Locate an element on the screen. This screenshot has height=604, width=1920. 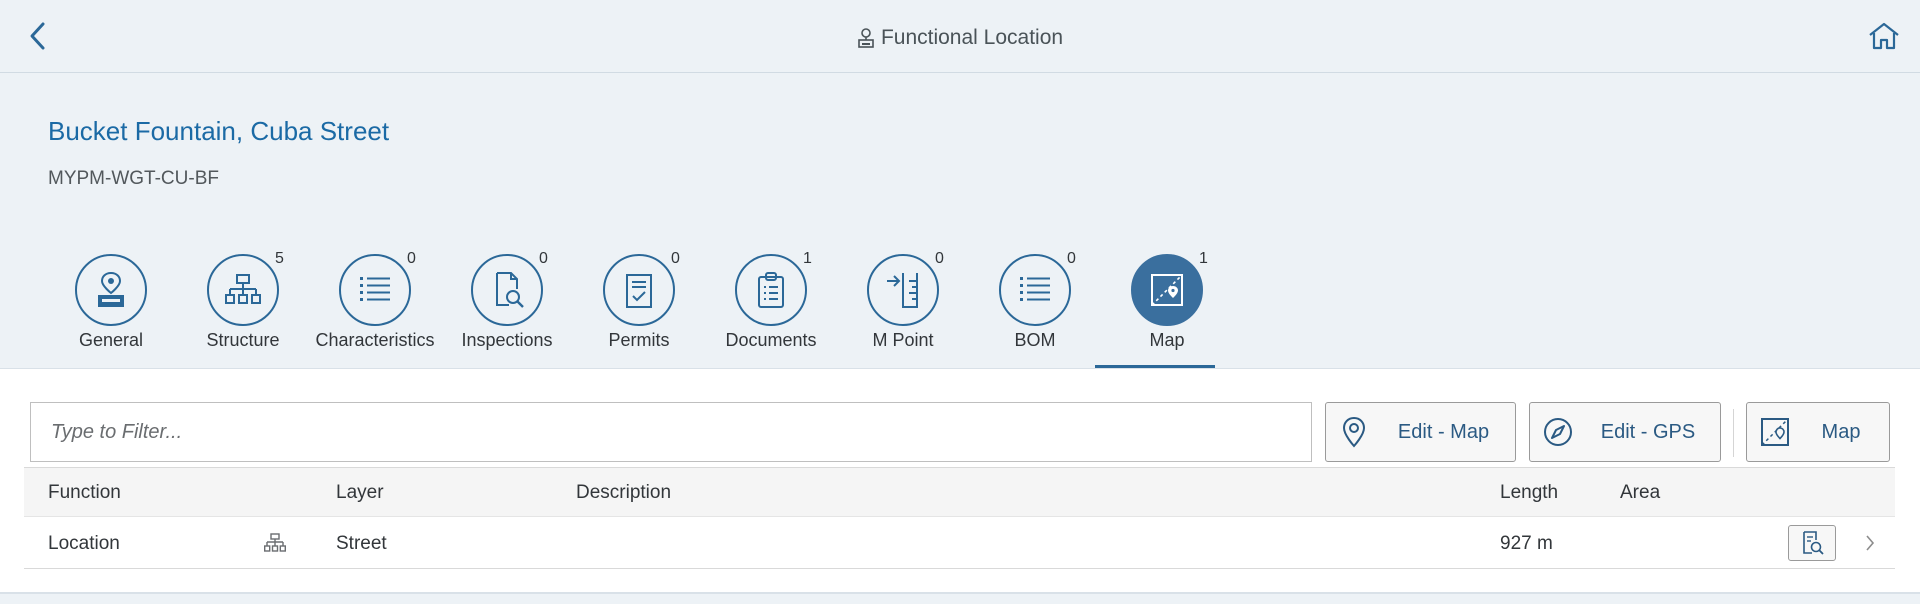
tab-characteristics-count: 0 is located at coordinates (411, 258).